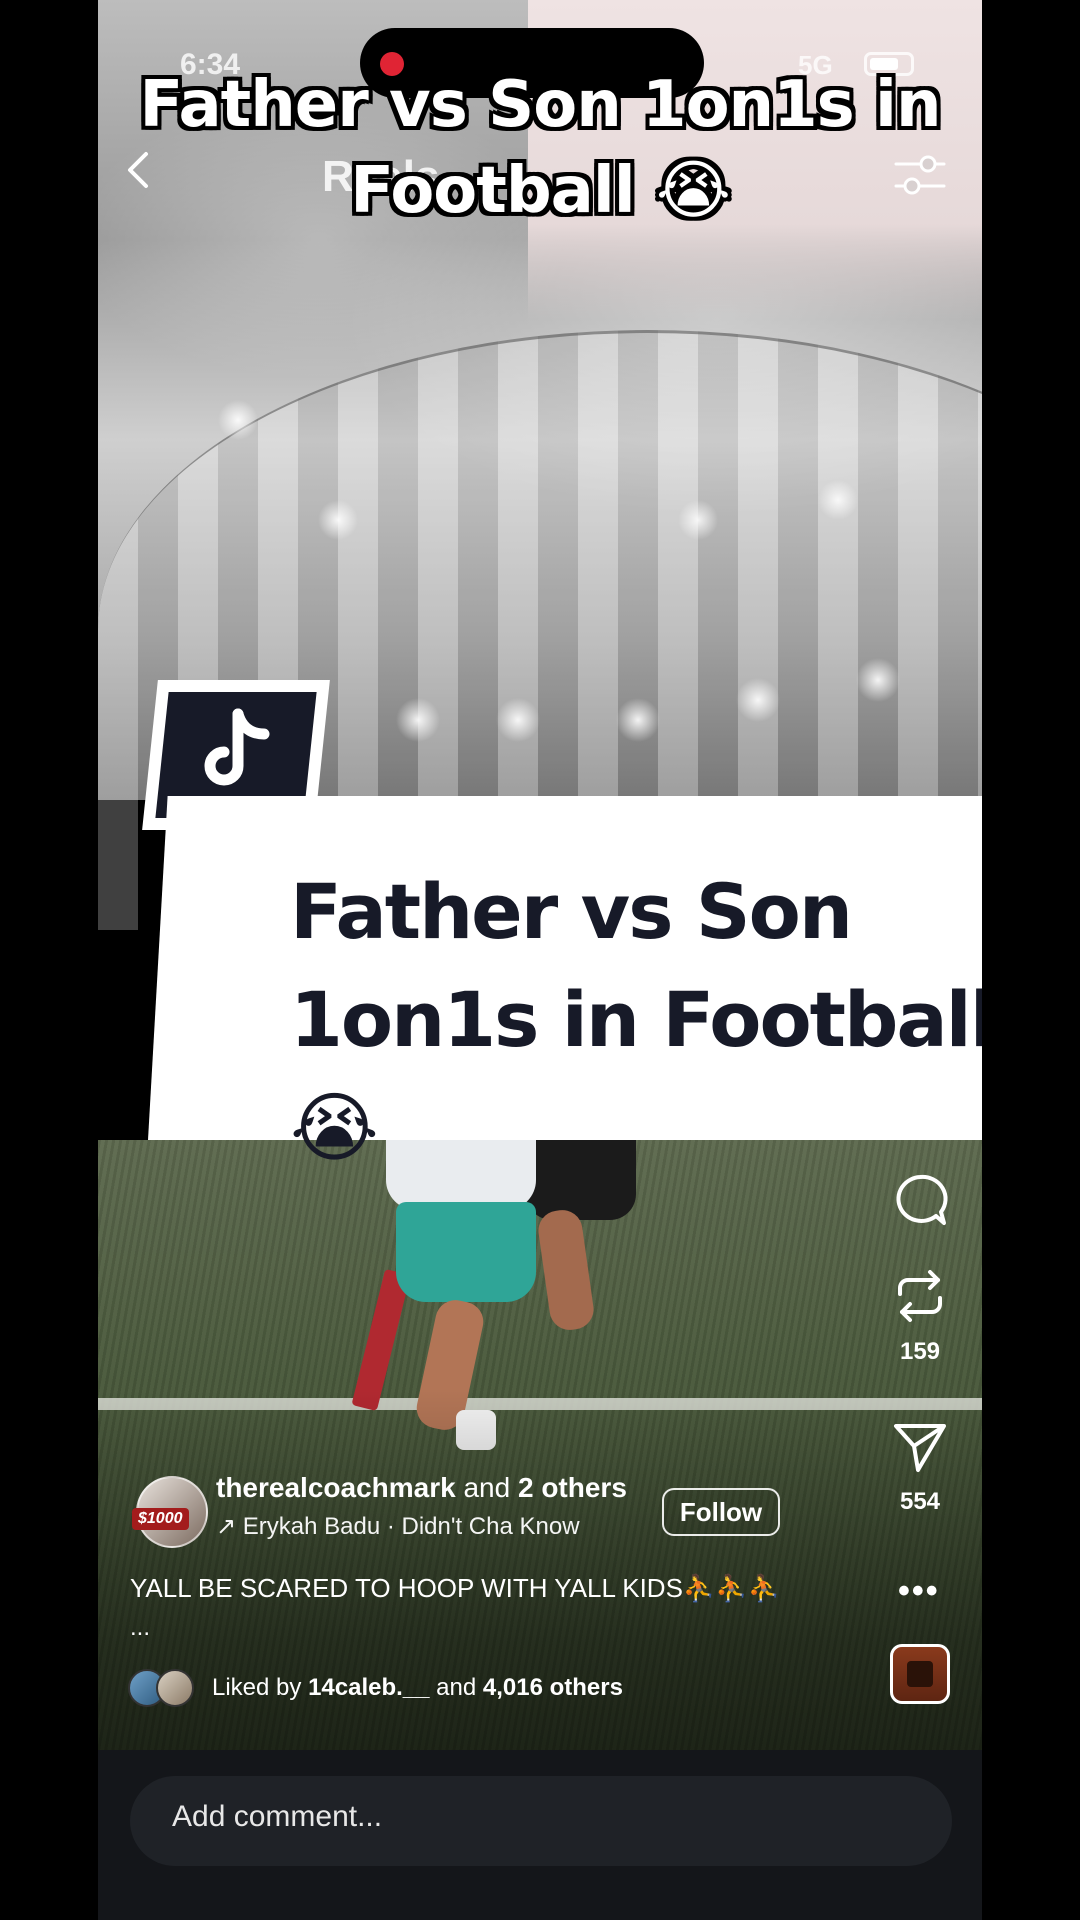 Image resolution: width=1080 pixels, height=1920 pixels. Describe the element at coordinates (553, 1687) in the screenshot. I see `likes-others: 4,016 others` at that location.